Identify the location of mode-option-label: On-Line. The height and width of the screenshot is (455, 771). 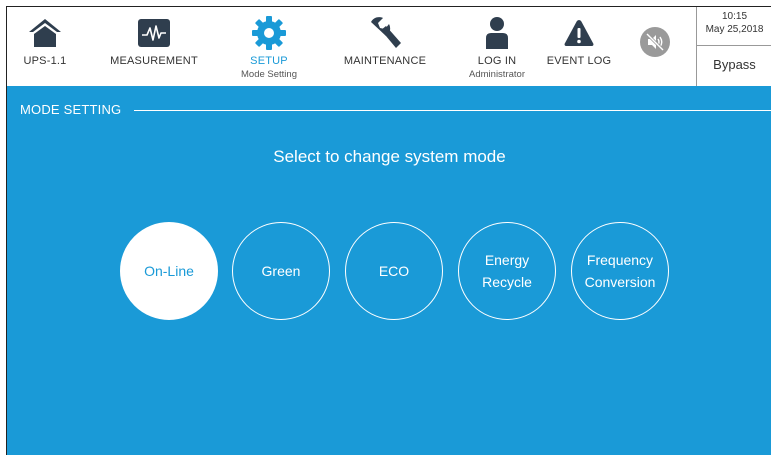
(169, 271).